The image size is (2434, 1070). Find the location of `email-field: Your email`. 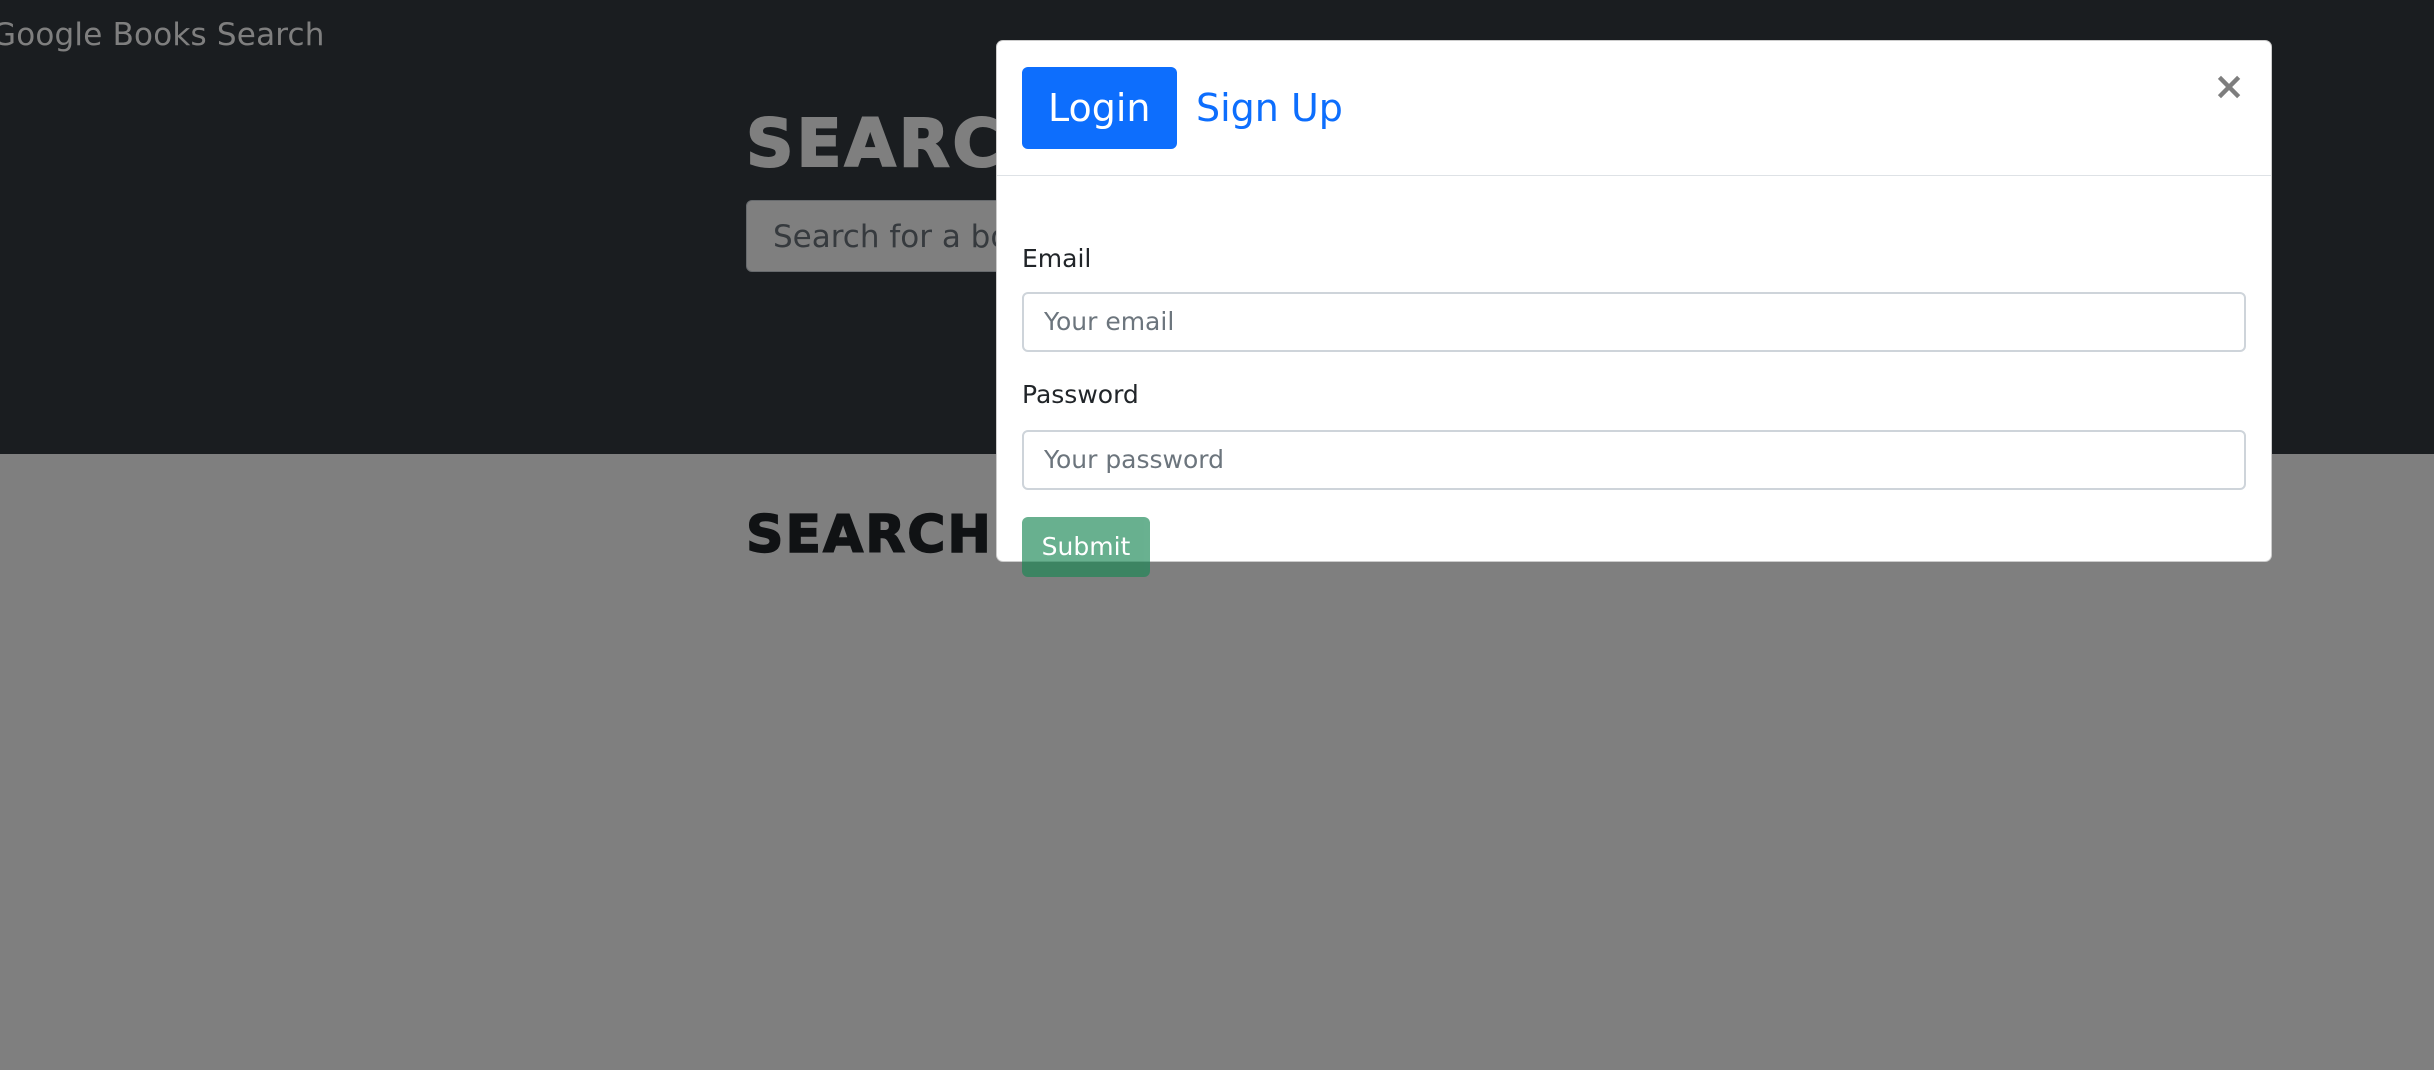

email-field: Your email is located at coordinates (1634, 322).